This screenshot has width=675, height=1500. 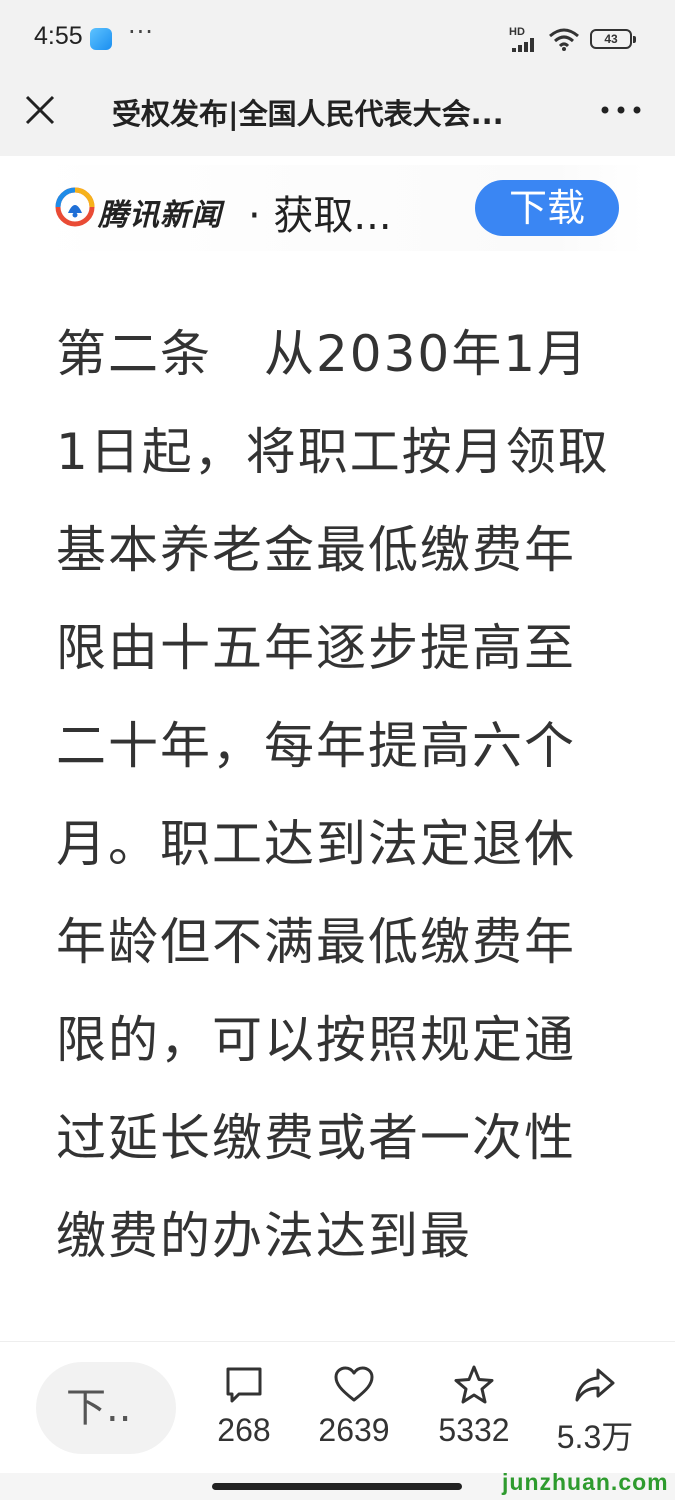 I want to click on wifi-icon, so click(x=564, y=39).